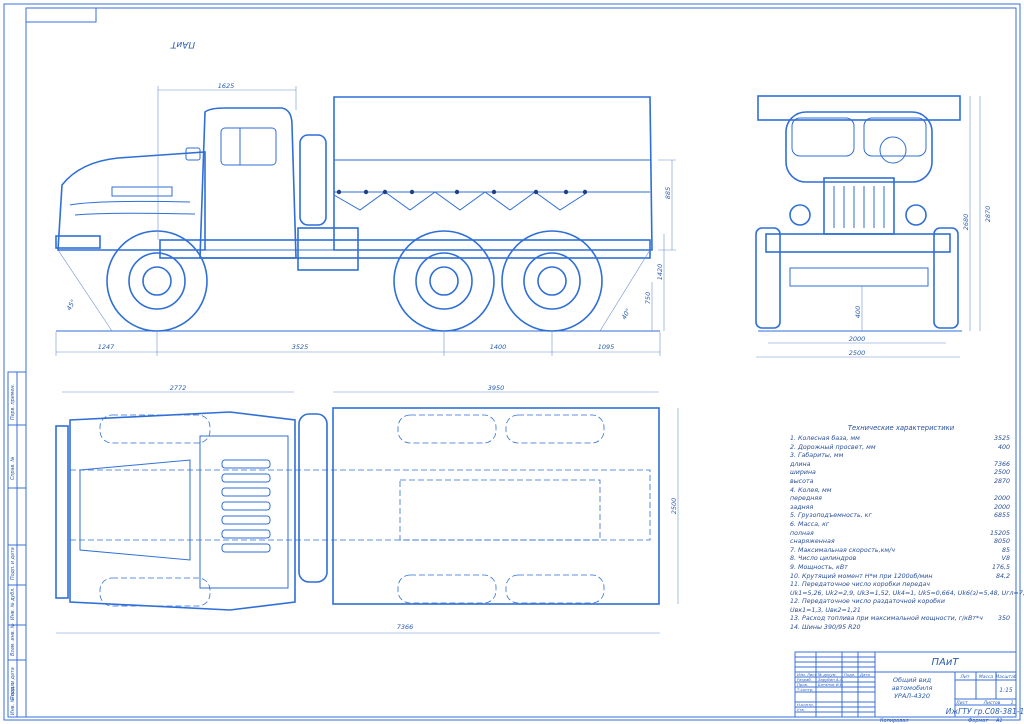  What do you see at coordinates (806, 499) in the screenshot?
I see `spec-label: передняя` at bounding box center [806, 499].